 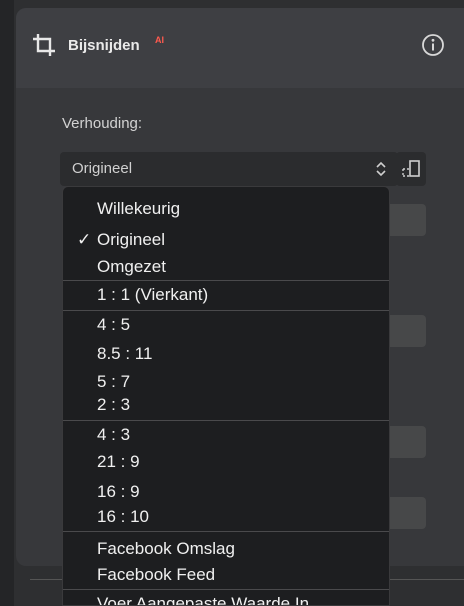 I want to click on menu-item-label: Omgezet, so click(x=131, y=266).